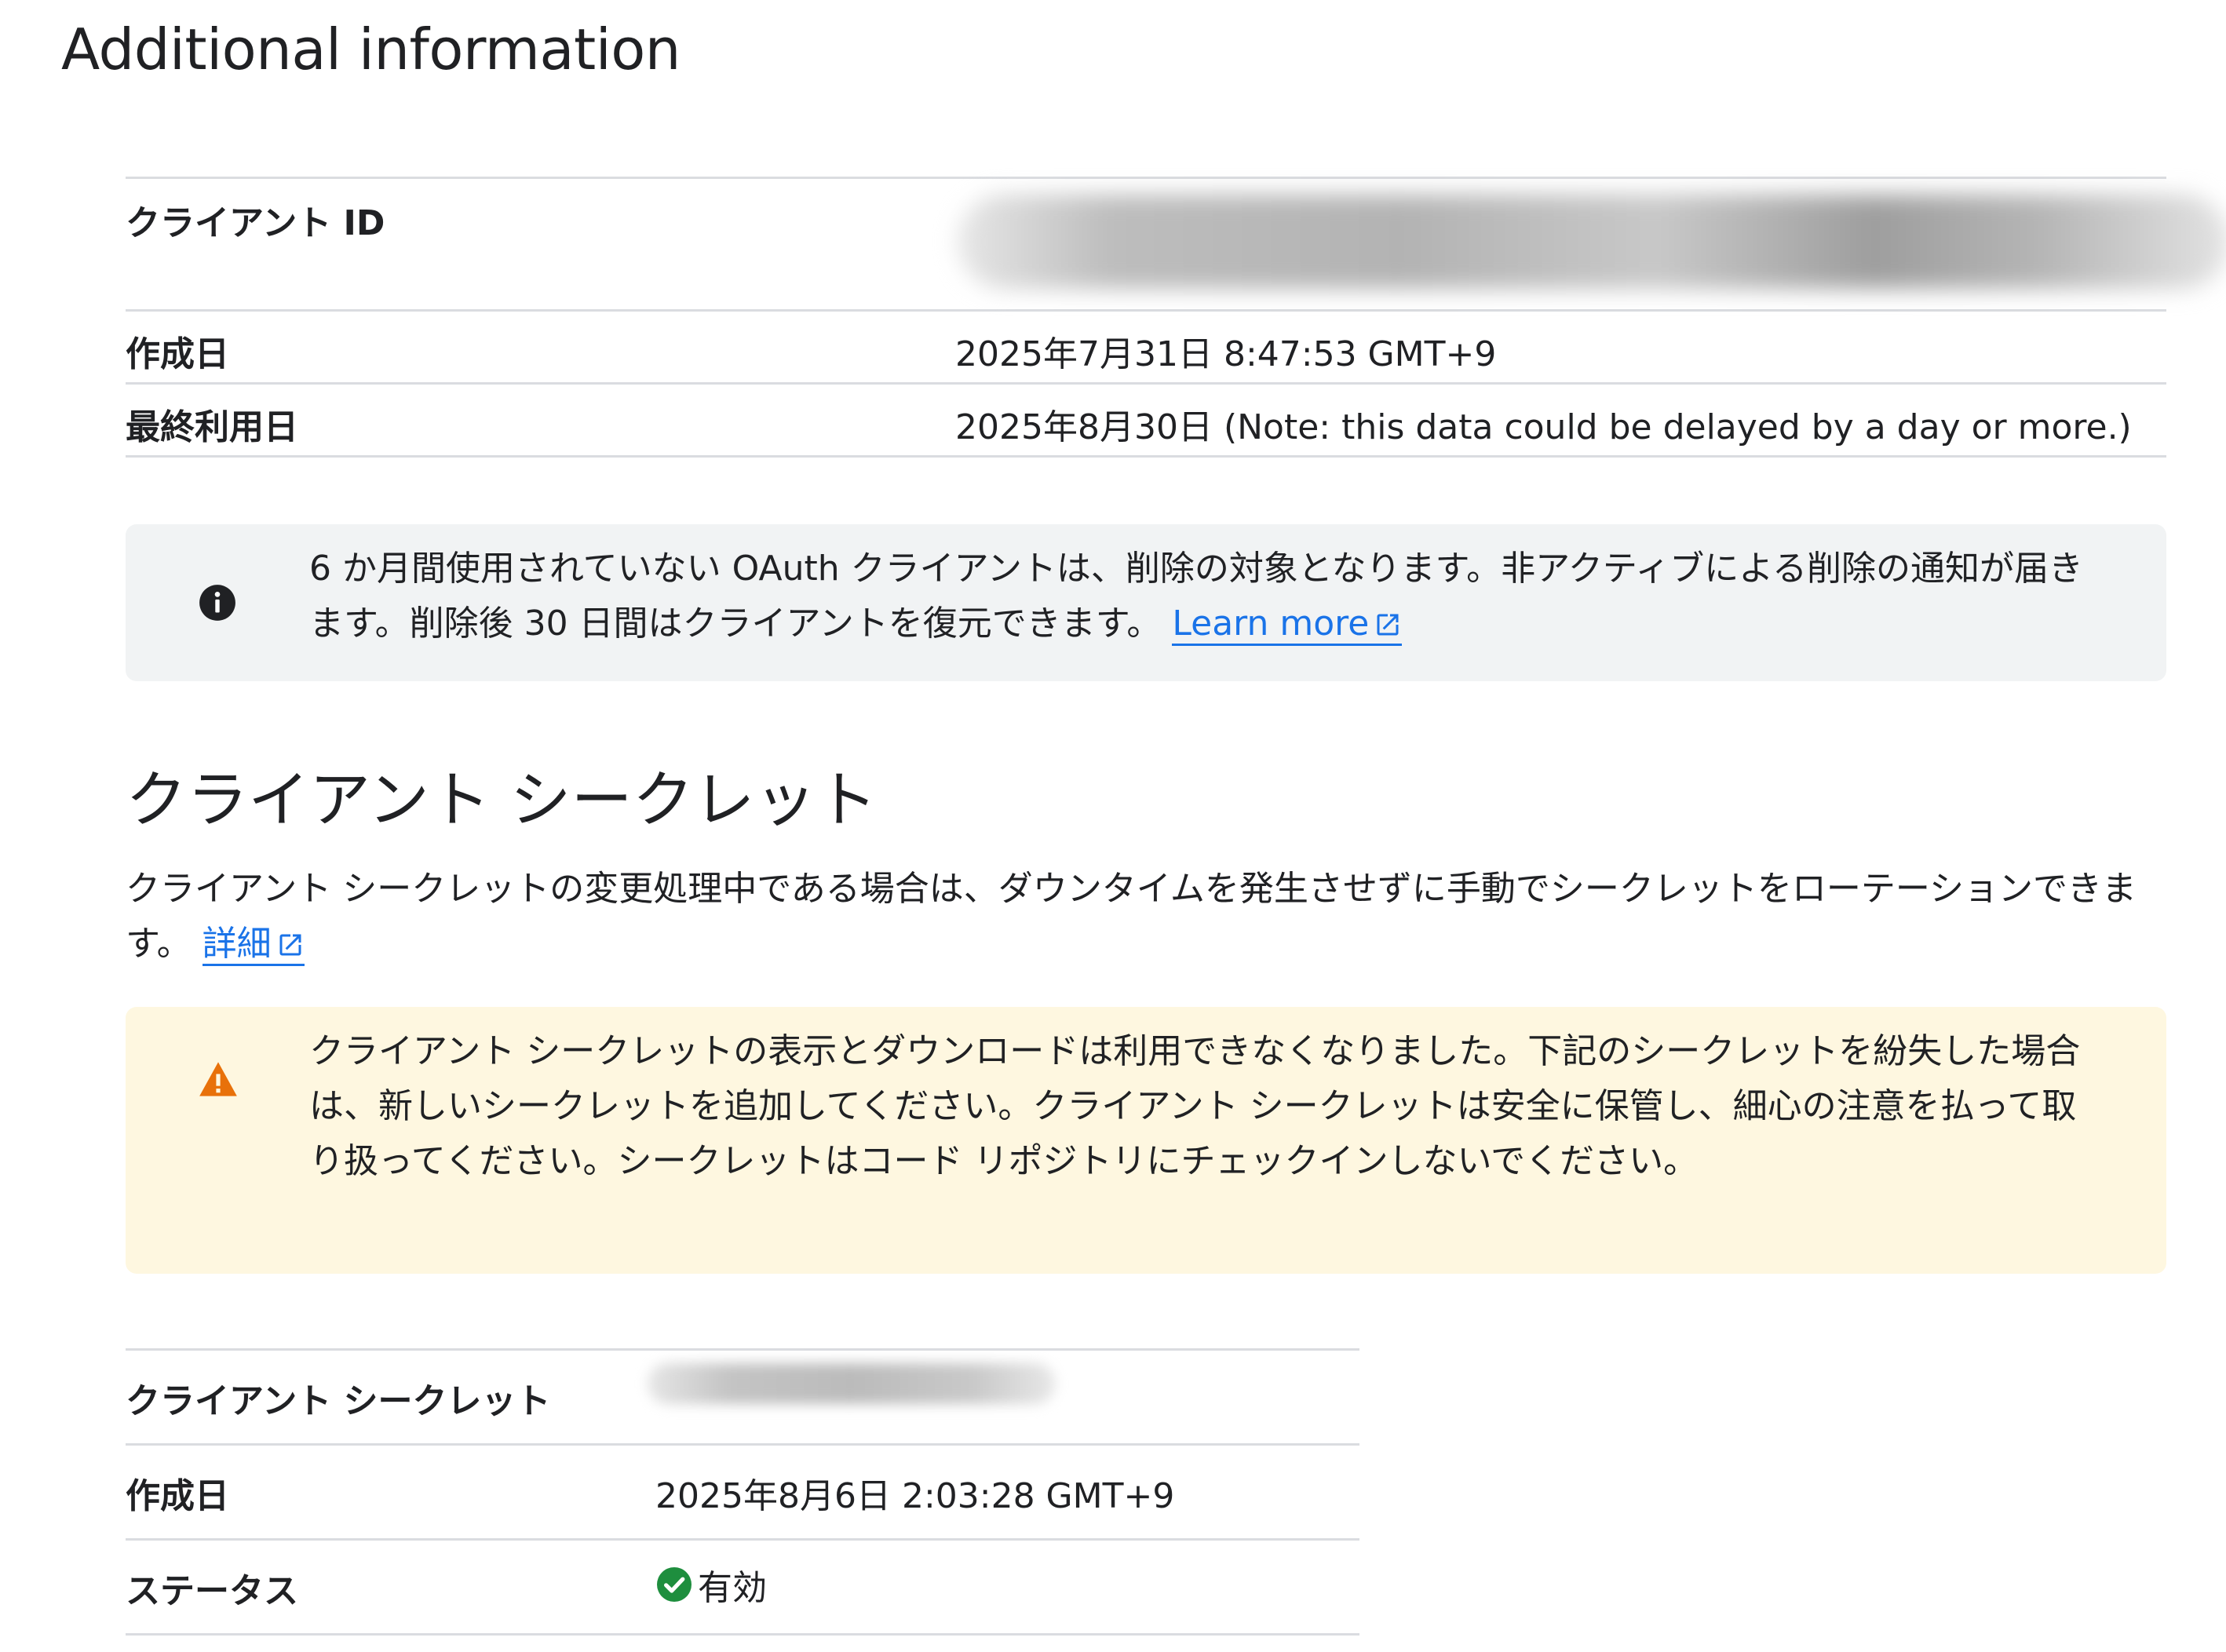 The image size is (2226, 1652). Describe the element at coordinates (674, 1584) in the screenshot. I see `check-circle-icon` at that location.